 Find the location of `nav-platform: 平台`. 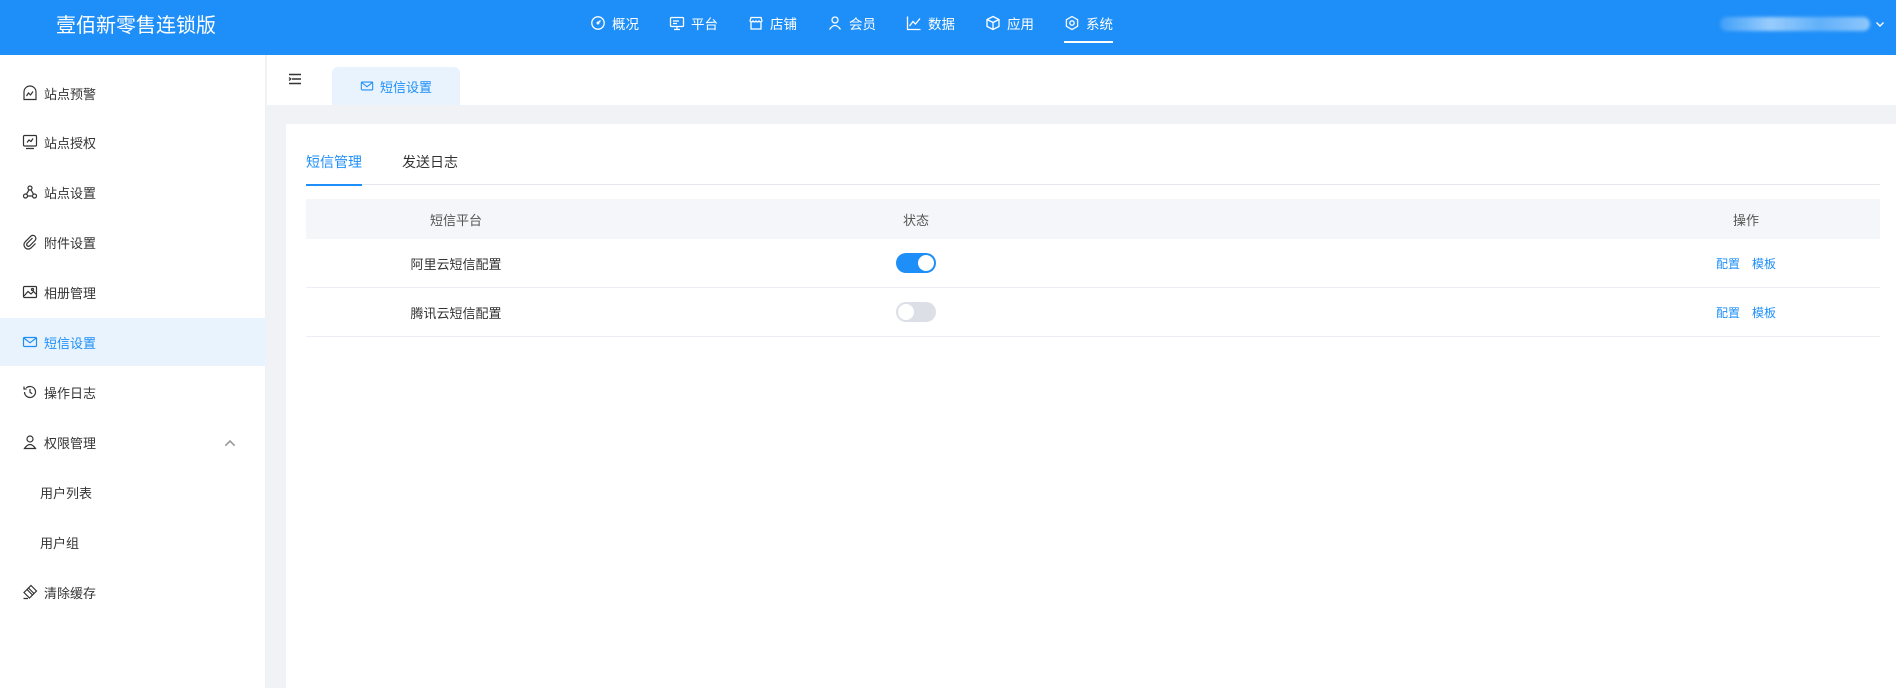

nav-platform: 平台 is located at coordinates (693, 23).